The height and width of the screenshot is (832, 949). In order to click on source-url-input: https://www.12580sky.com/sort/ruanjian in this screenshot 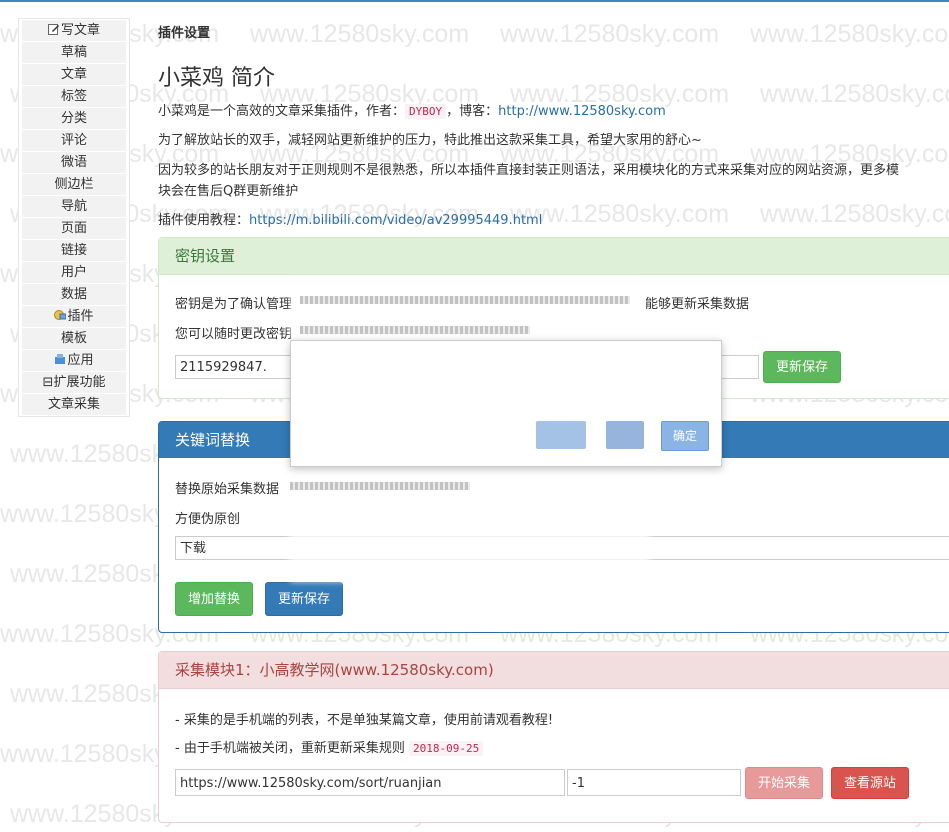, I will do `click(370, 782)`.